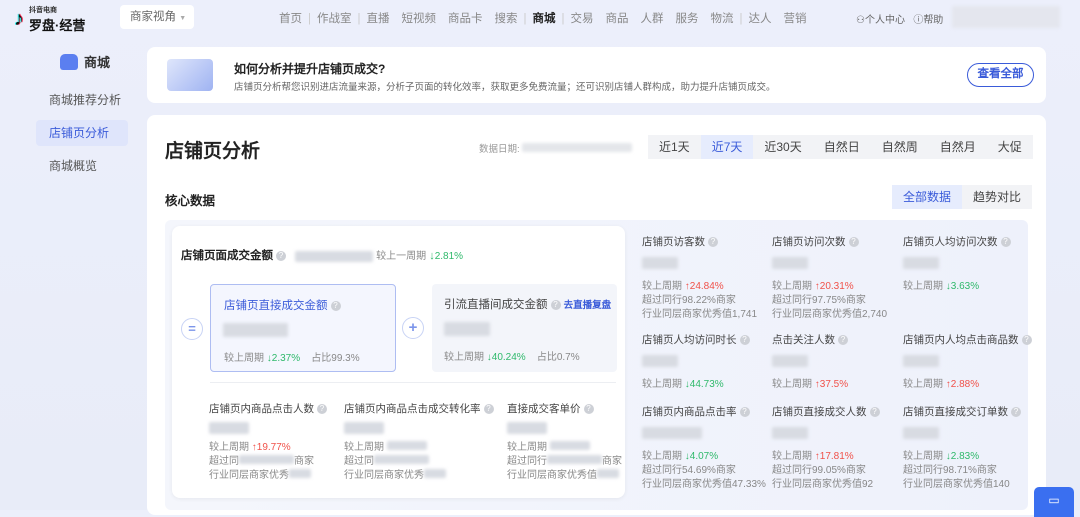 Image resolution: width=1080 pixels, height=517 pixels. Describe the element at coordinates (213, 151) in the screenshot. I see `page-title: 店铺页分析` at that location.